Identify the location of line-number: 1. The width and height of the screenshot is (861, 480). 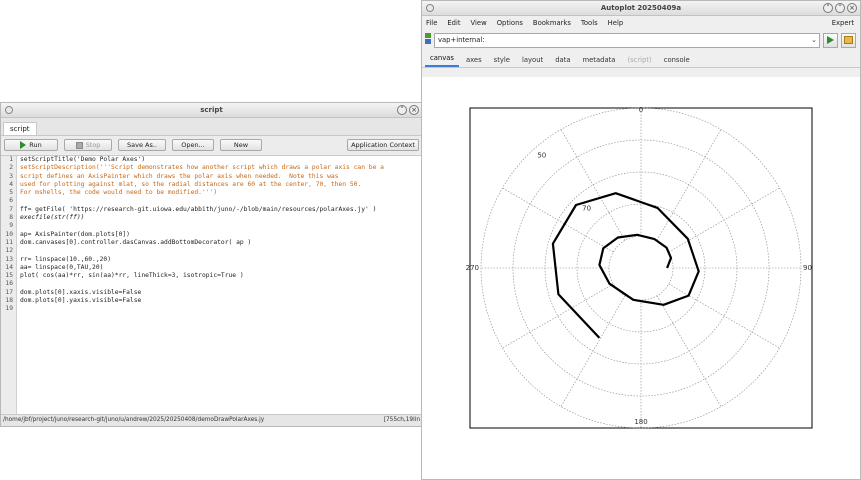
(11, 159).